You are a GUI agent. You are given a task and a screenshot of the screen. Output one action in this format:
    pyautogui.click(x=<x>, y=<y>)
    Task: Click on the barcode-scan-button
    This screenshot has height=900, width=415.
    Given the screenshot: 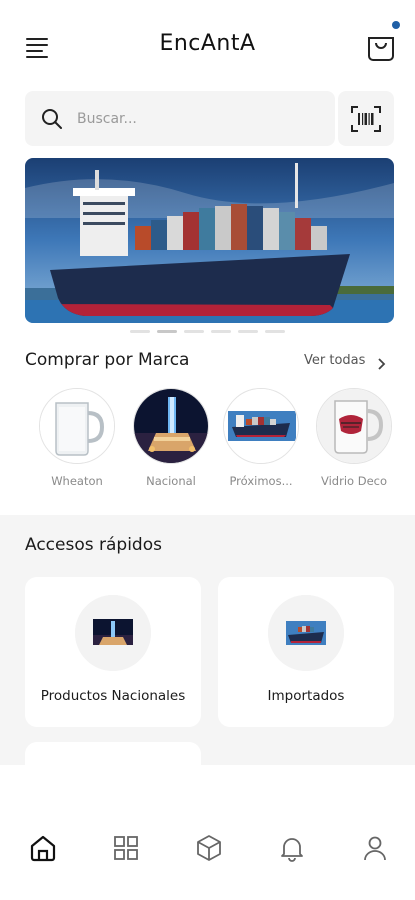 What is the action you would take?
    pyautogui.click(x=366, y=118)
    